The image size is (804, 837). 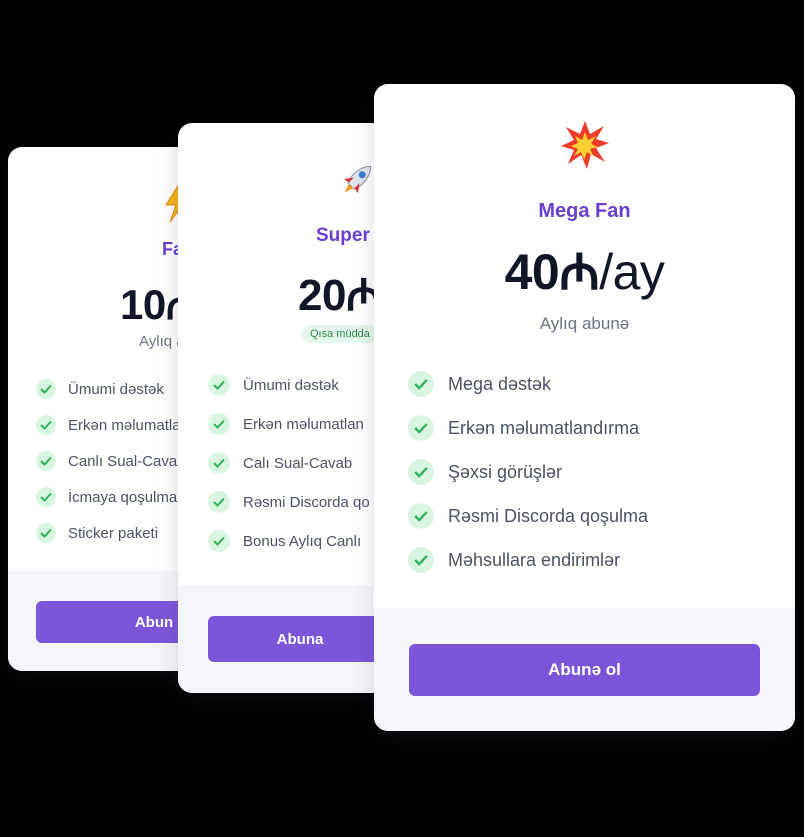 What do you see at coordinates (111, 461) in the screenshot?
I see `feature-item: Canlı Sual-Cavab` at bounding box center [111, 461].